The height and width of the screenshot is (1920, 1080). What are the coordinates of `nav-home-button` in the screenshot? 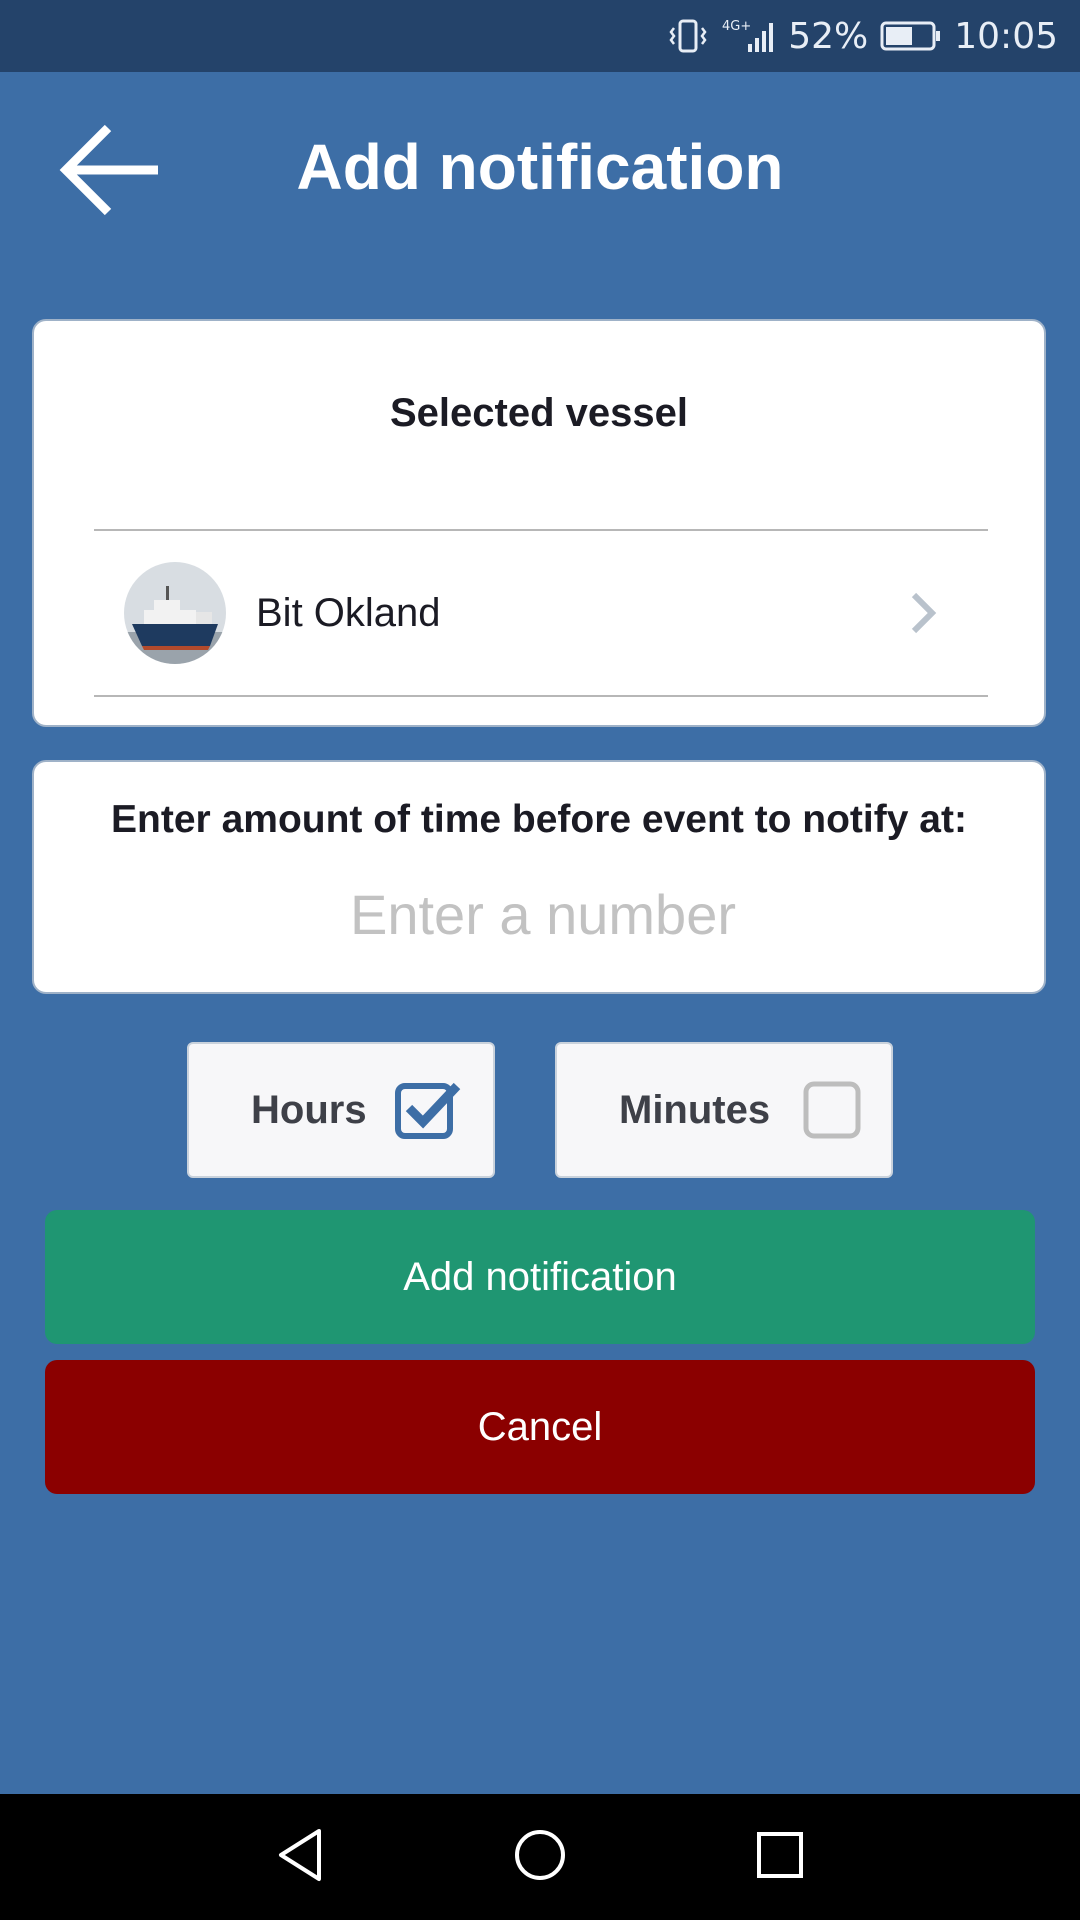 It's located at (540, 1857).